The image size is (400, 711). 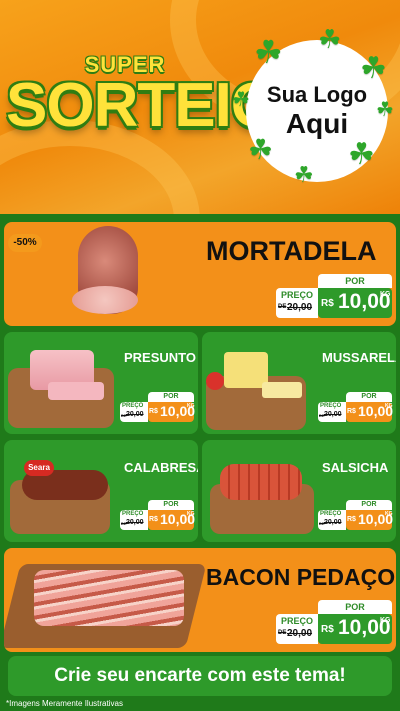 What do you see at coordinates (317, 94) in the screenshot?
I see `logo-text-line1: Sua Logo` at bounding box center [317, 94].